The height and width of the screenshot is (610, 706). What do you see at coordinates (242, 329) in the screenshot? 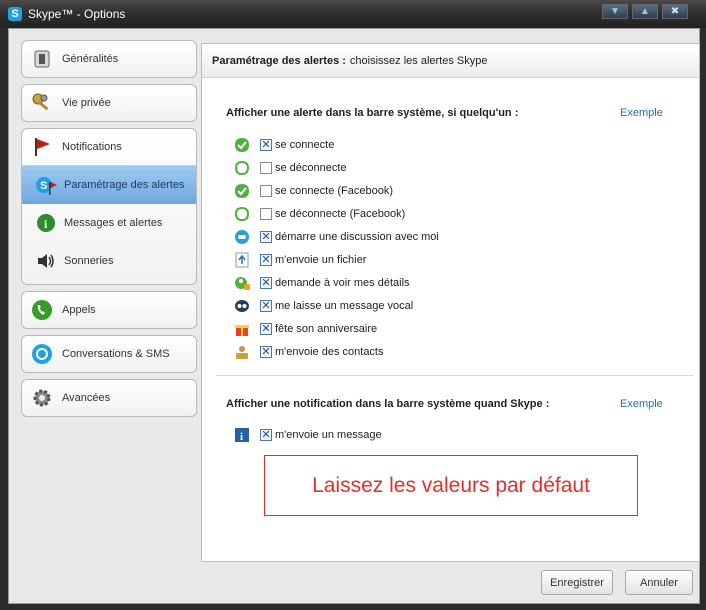
I see `gift-icon` at bounding box center [242, 329].